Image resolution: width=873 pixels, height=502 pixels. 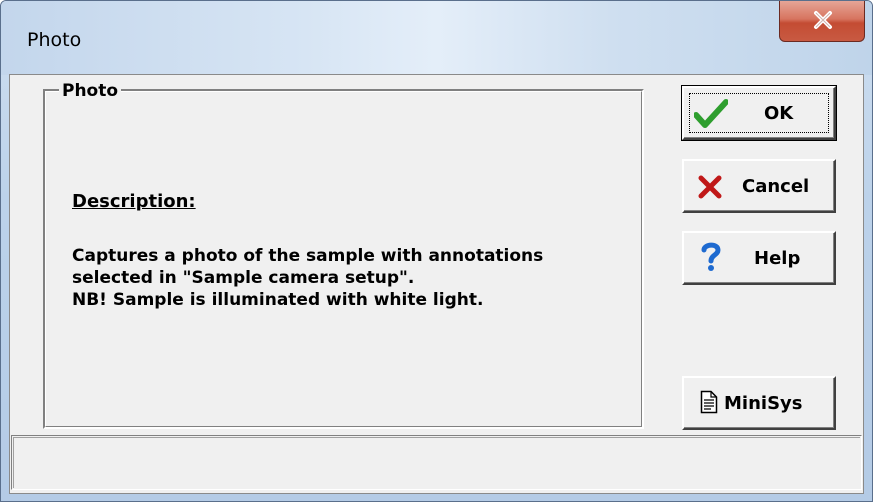 I want to click on description-line-2: selected in "Sample camera setup"., so click(x=243, y=278).